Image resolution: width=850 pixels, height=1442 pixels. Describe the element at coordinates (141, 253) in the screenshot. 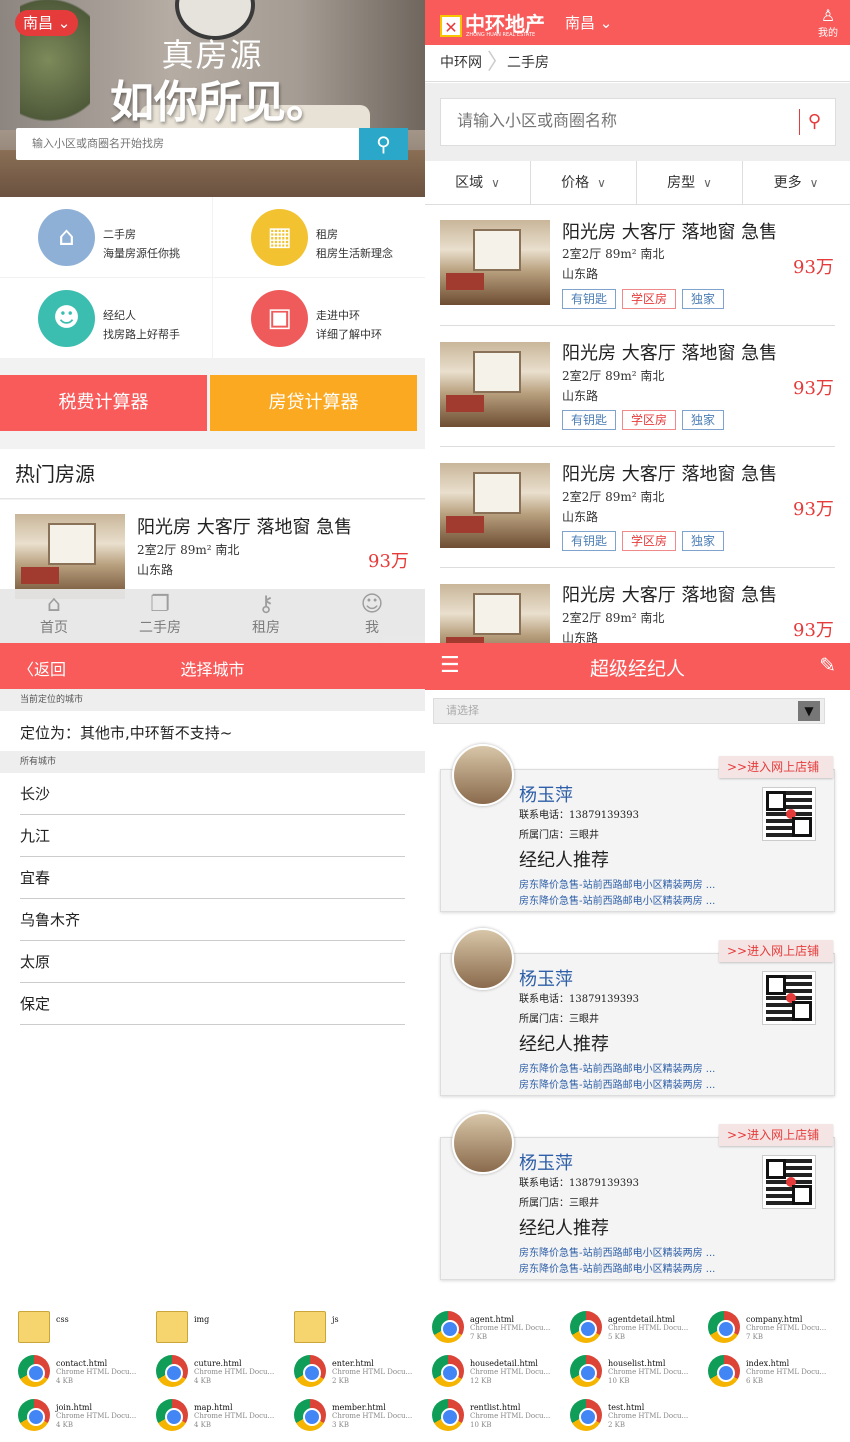

I see `feature-desc: 海量房源任你挑` at that location.